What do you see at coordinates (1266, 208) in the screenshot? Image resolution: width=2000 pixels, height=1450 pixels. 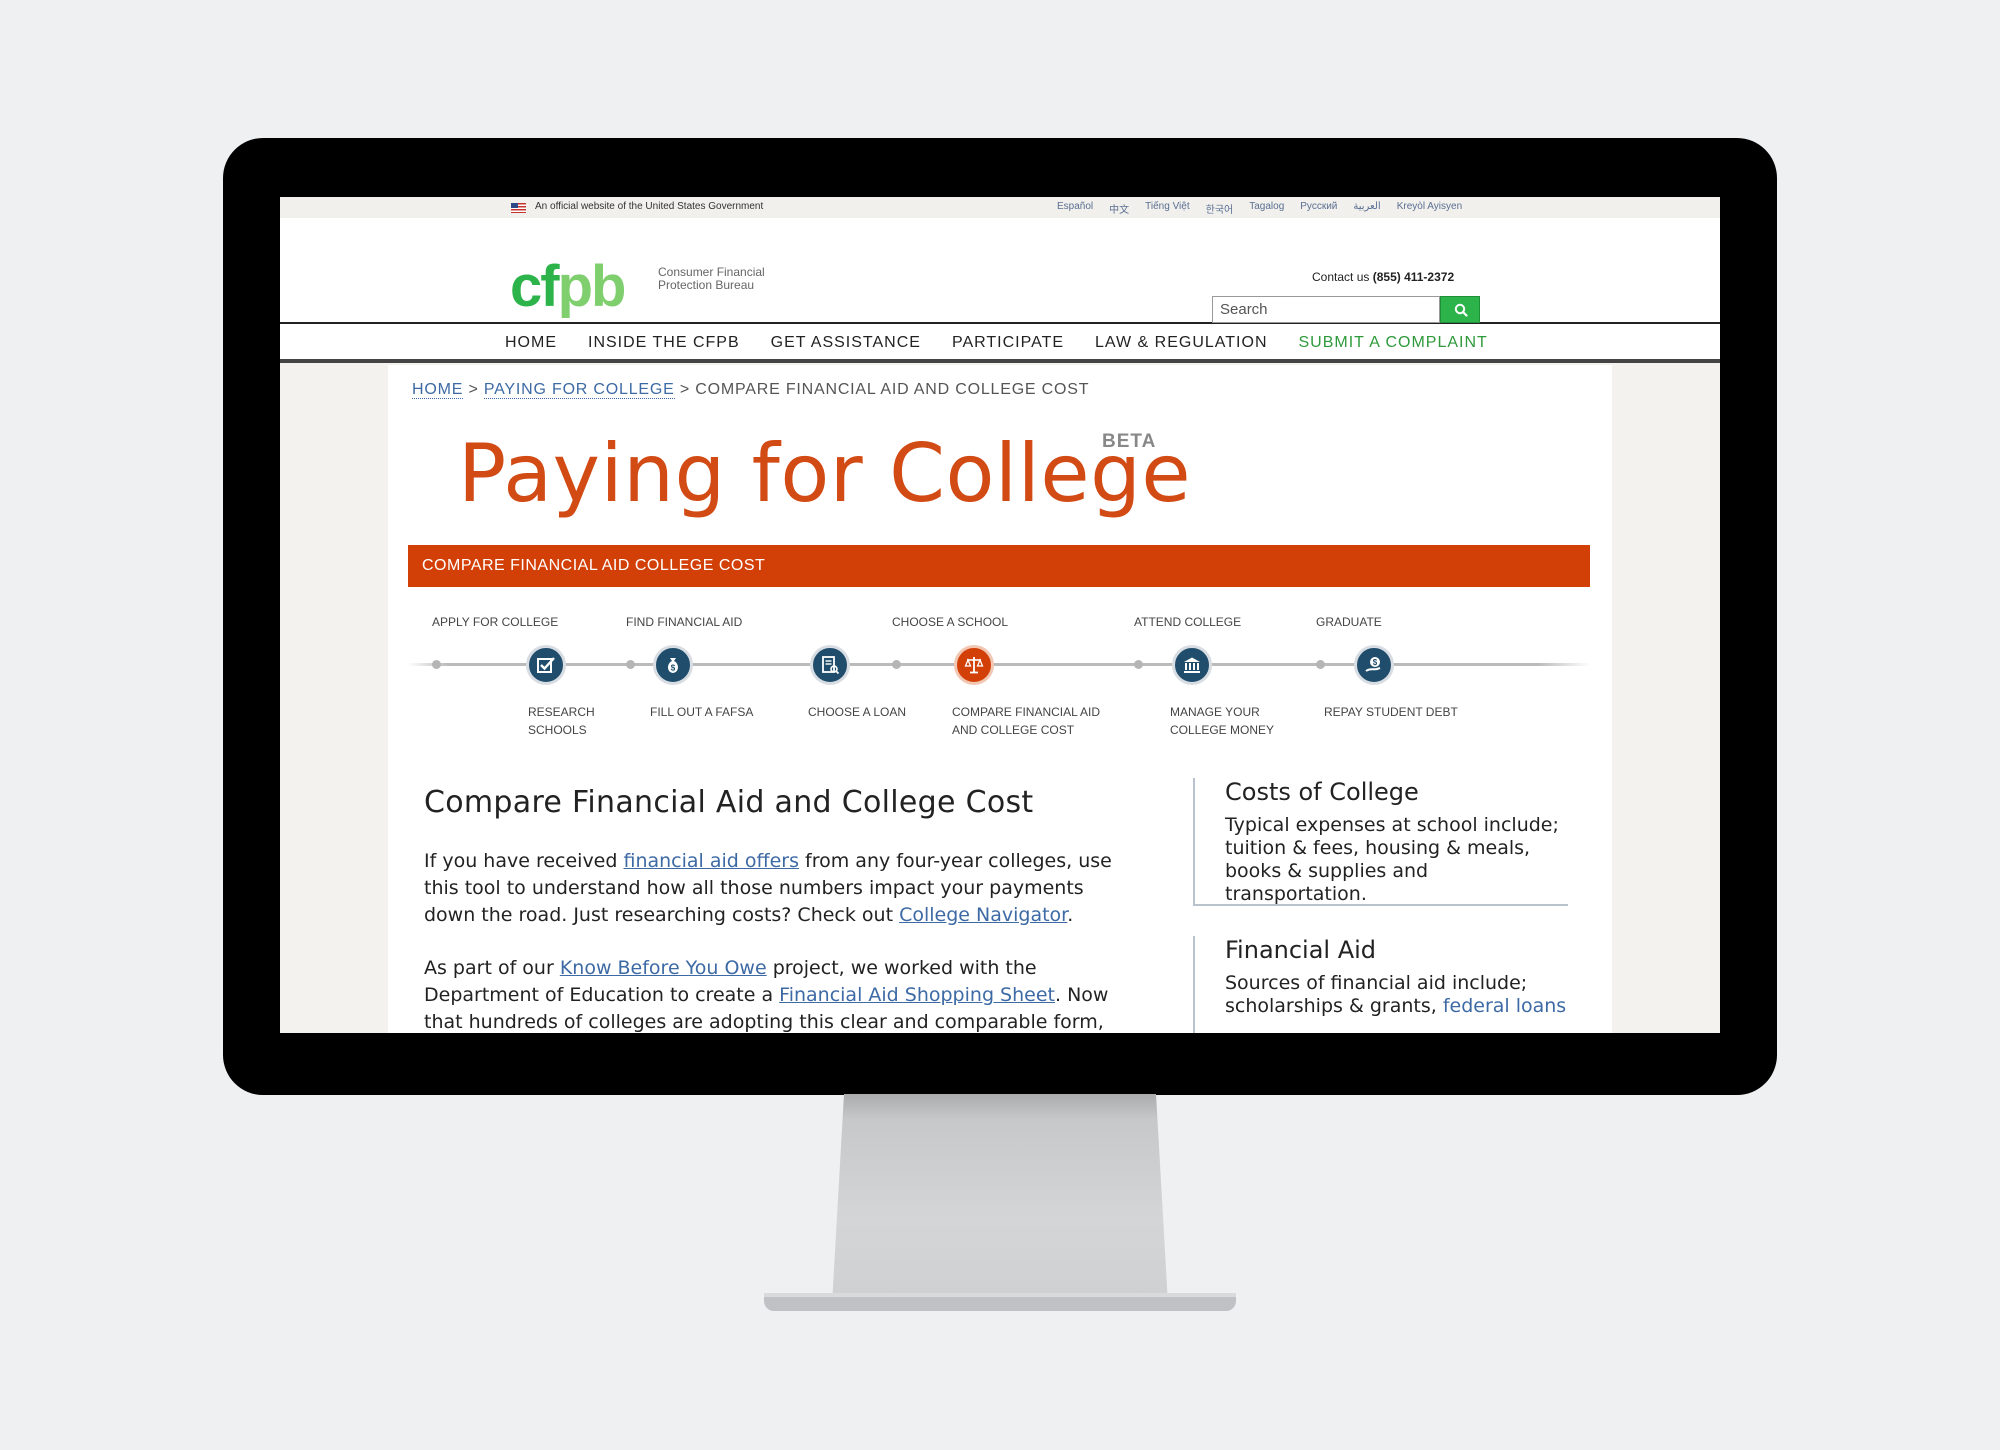 I see `language-link: Tagalog` at bounding box center [1266, 208].